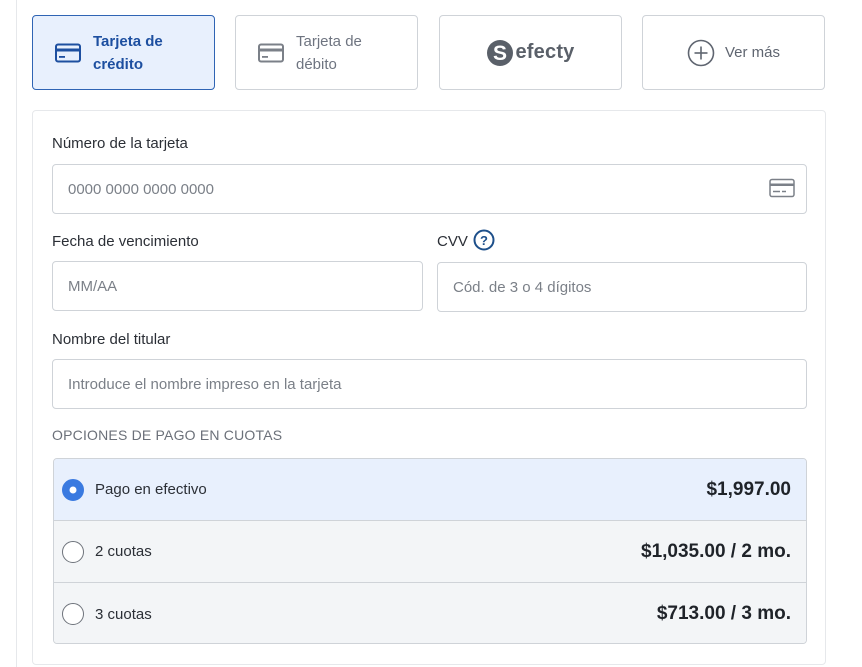  What do you see at coordinates (429, 384) in the screenshot?
I see `holder-name-input` at bounding box center [429, 384].